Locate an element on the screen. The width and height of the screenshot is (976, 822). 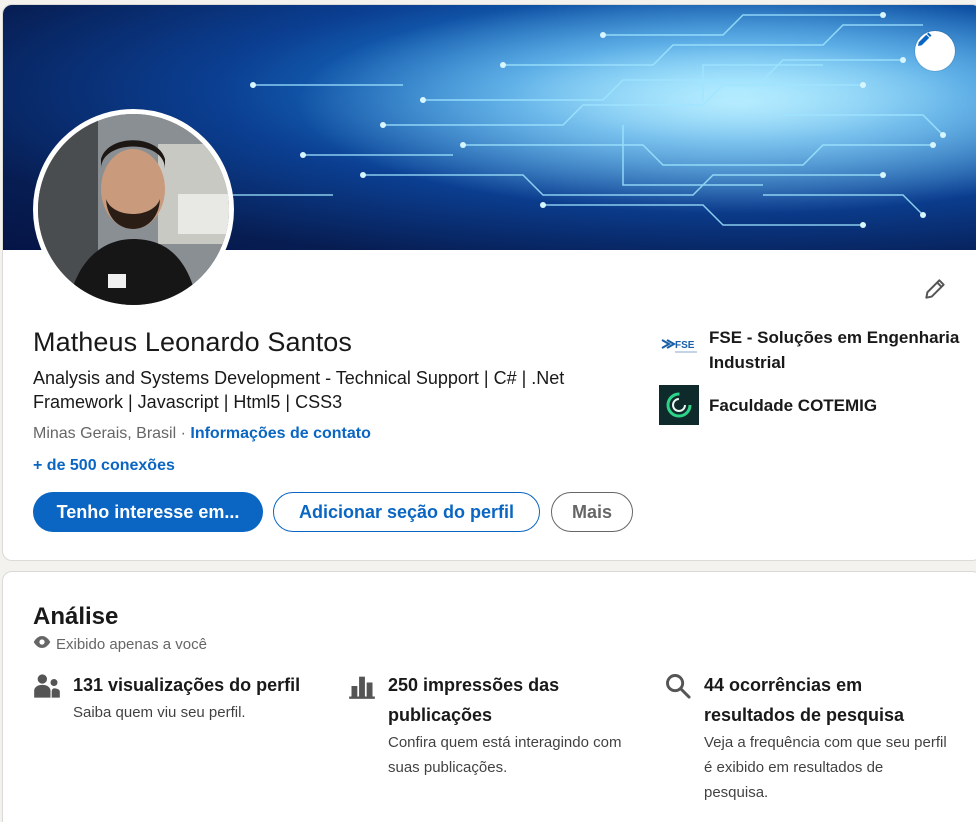
eye-icon is located at coordinates (44, 644).